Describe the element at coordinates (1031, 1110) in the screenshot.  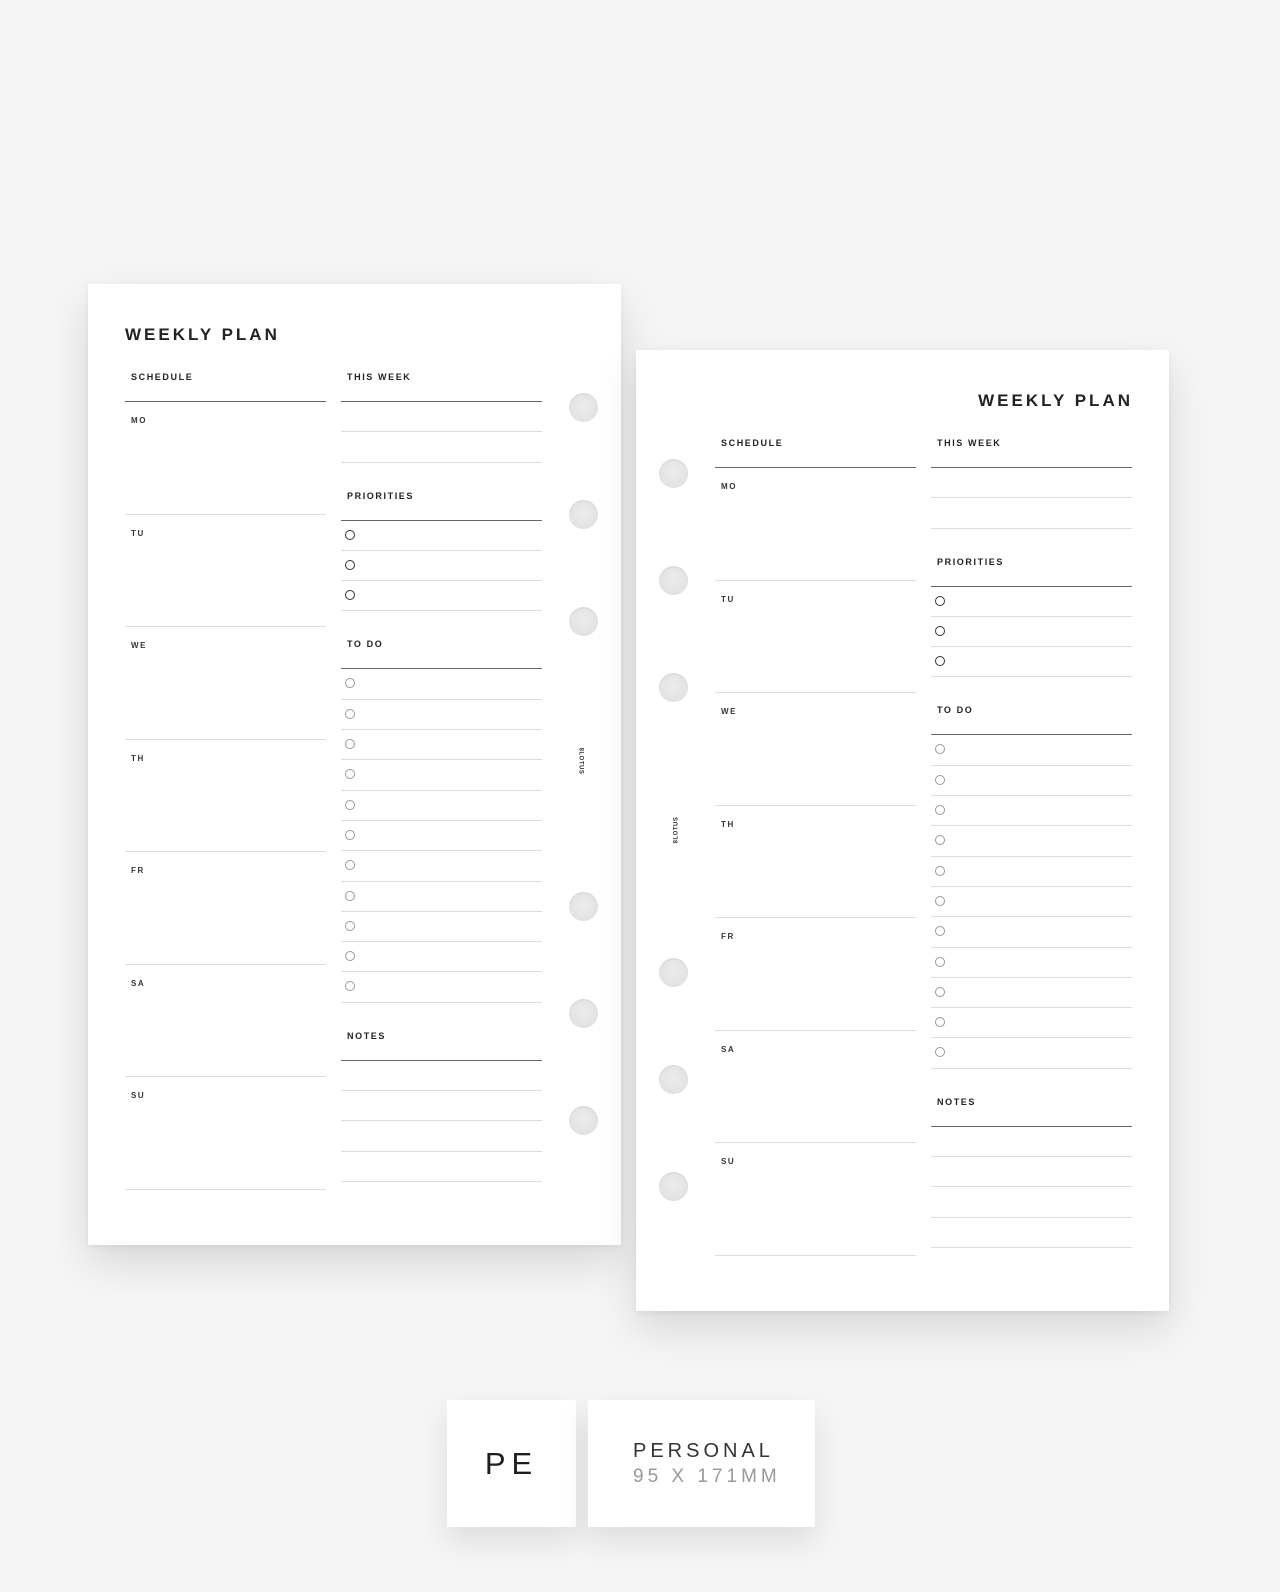
I see `notes-label: NOTES` at that location.